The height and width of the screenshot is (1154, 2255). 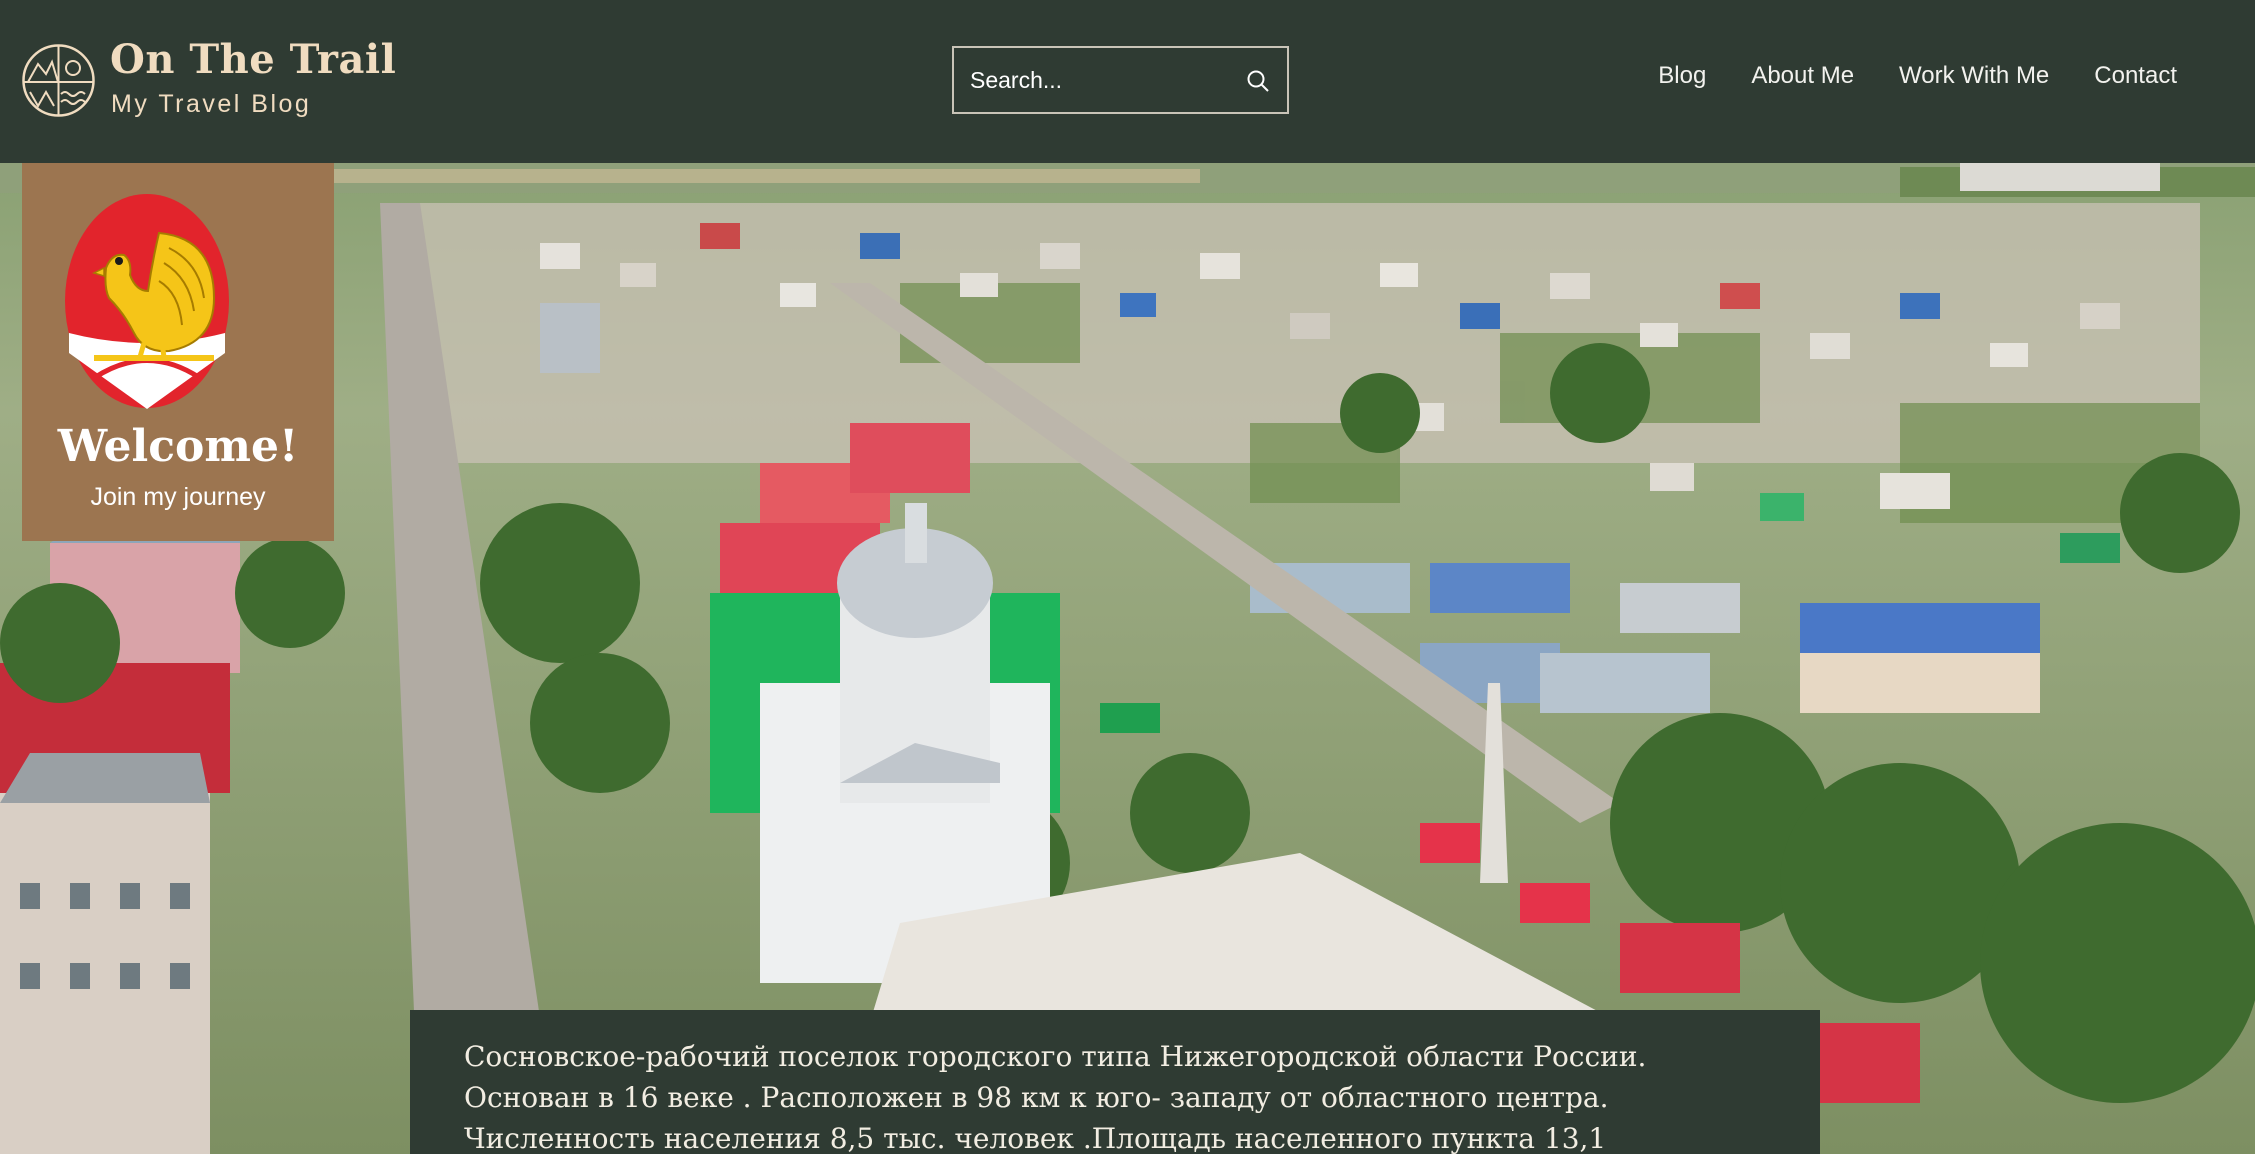 What do you see at coordinates (2135, 76) in the screenshot?
I see `nav-item-contact: Contact` at bounding box center [2135, 76].